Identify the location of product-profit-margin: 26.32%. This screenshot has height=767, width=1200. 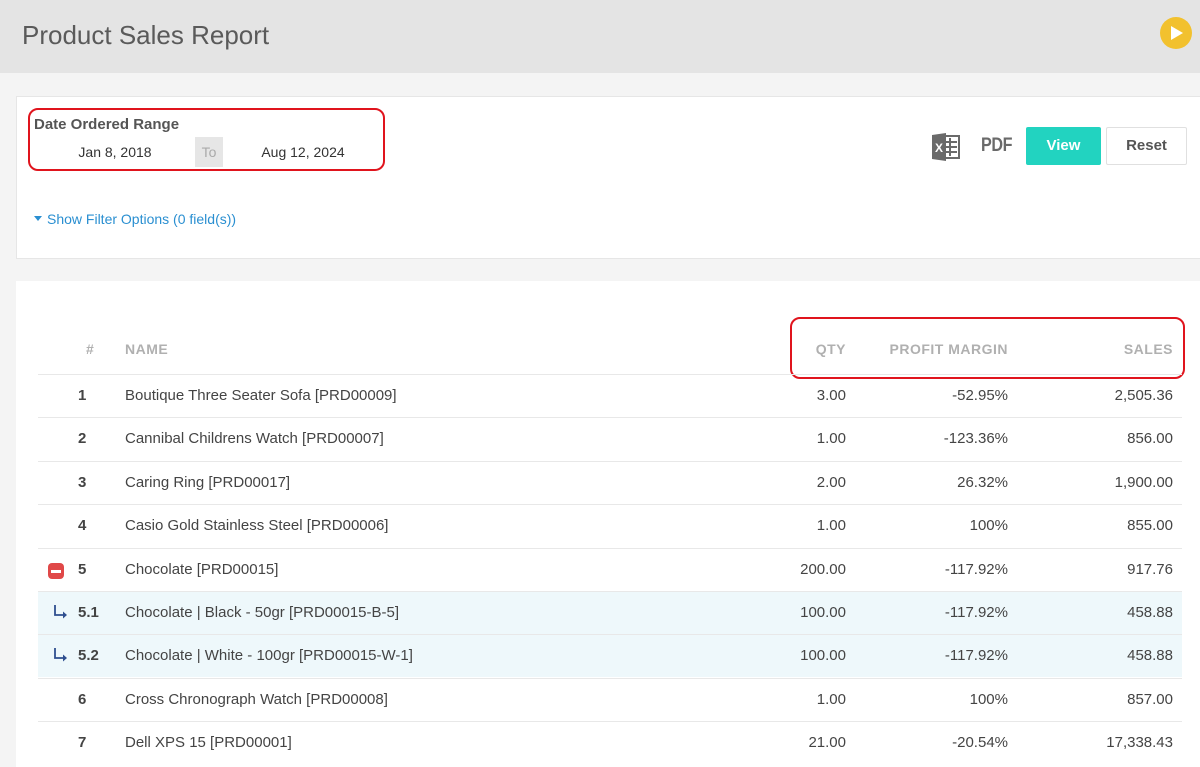
(982, 482).